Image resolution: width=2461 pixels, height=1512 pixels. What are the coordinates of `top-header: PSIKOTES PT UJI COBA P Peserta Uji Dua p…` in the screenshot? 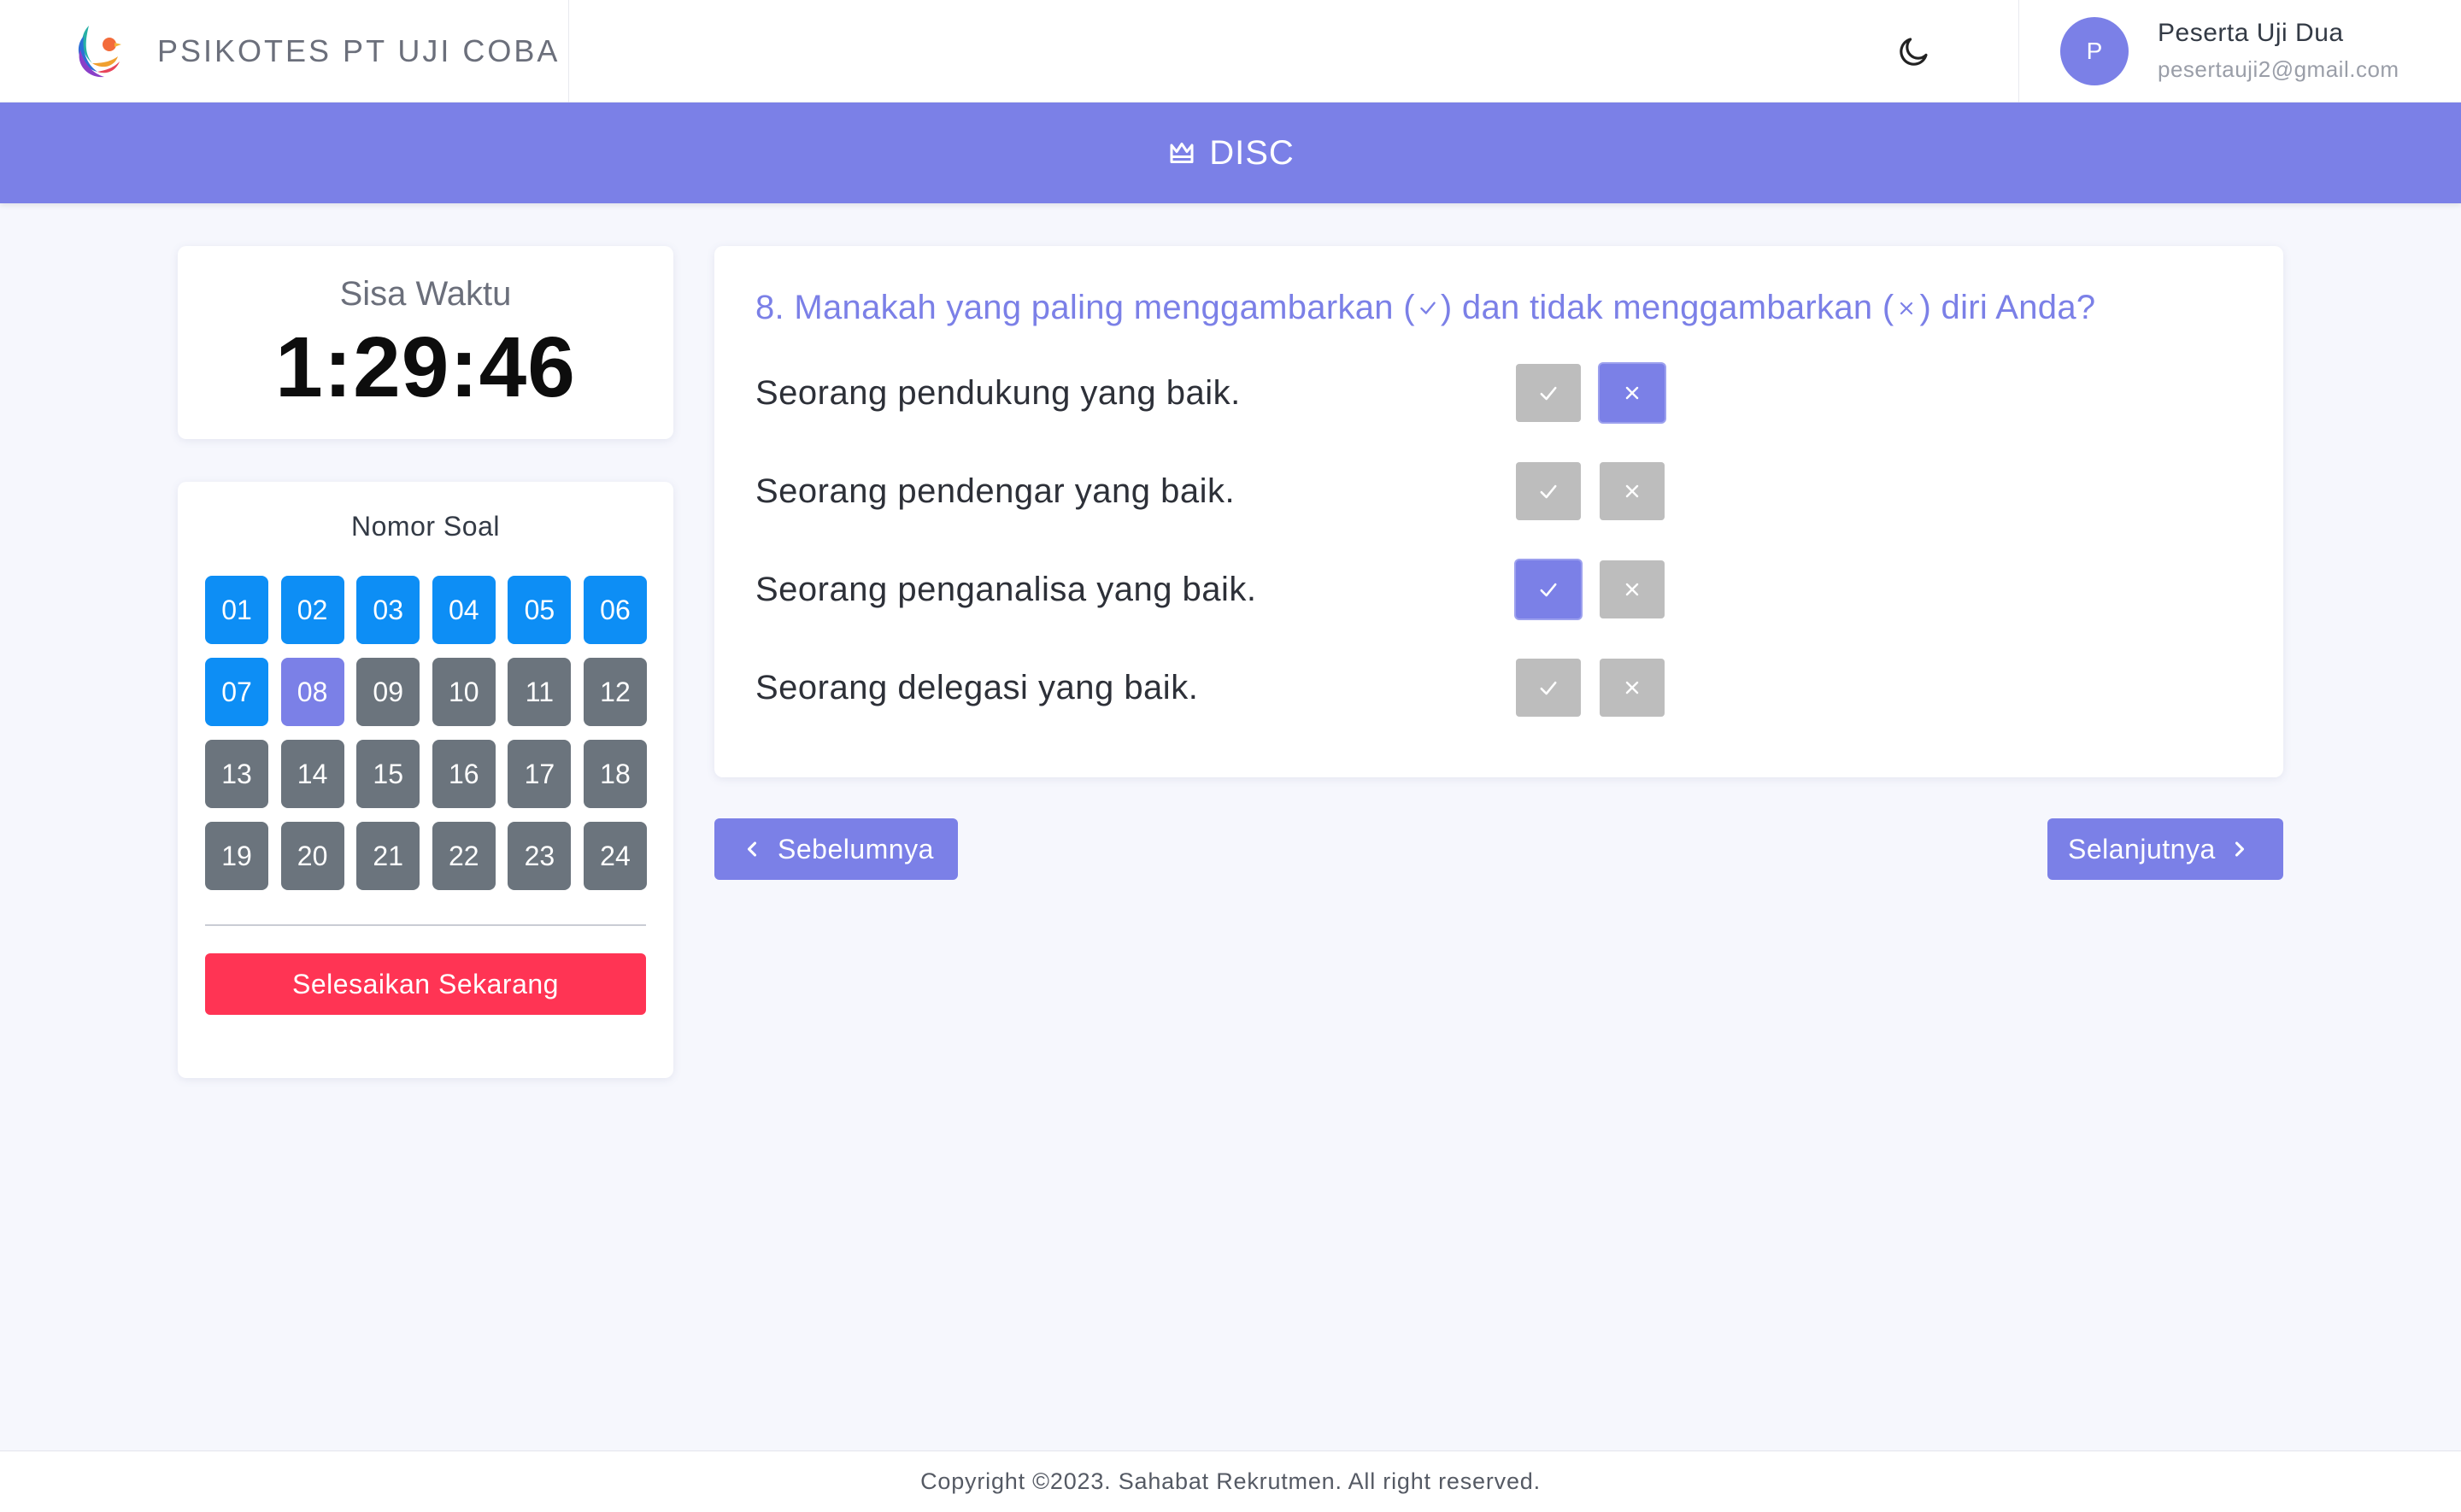 It's located at (1230, 51).